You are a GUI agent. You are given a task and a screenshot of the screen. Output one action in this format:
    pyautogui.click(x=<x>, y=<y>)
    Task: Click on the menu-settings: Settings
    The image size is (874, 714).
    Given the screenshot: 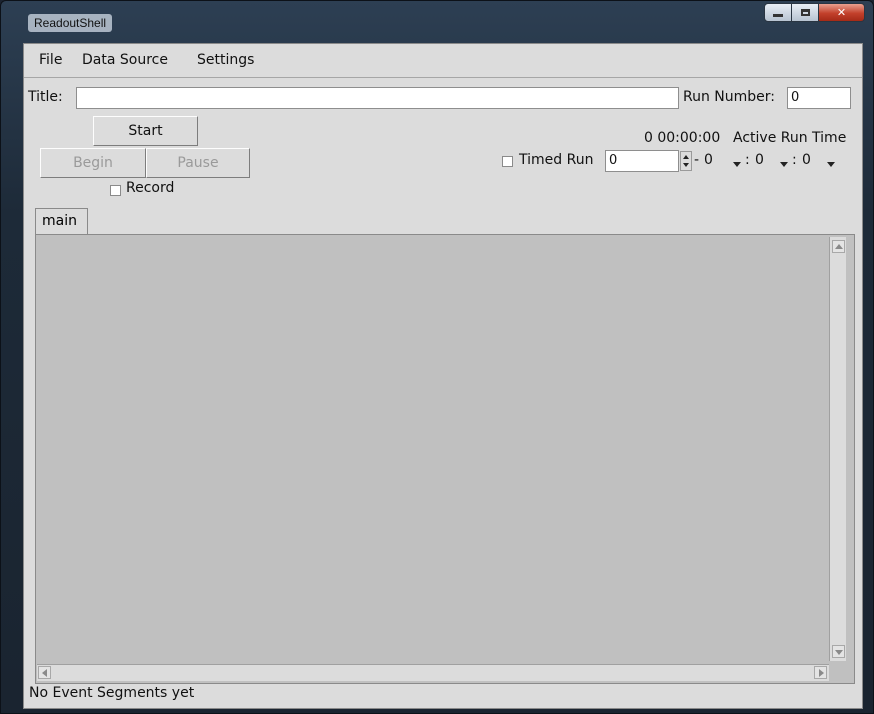 What is the action you would take?
    pyautogui.click(x=225, y=60)
    